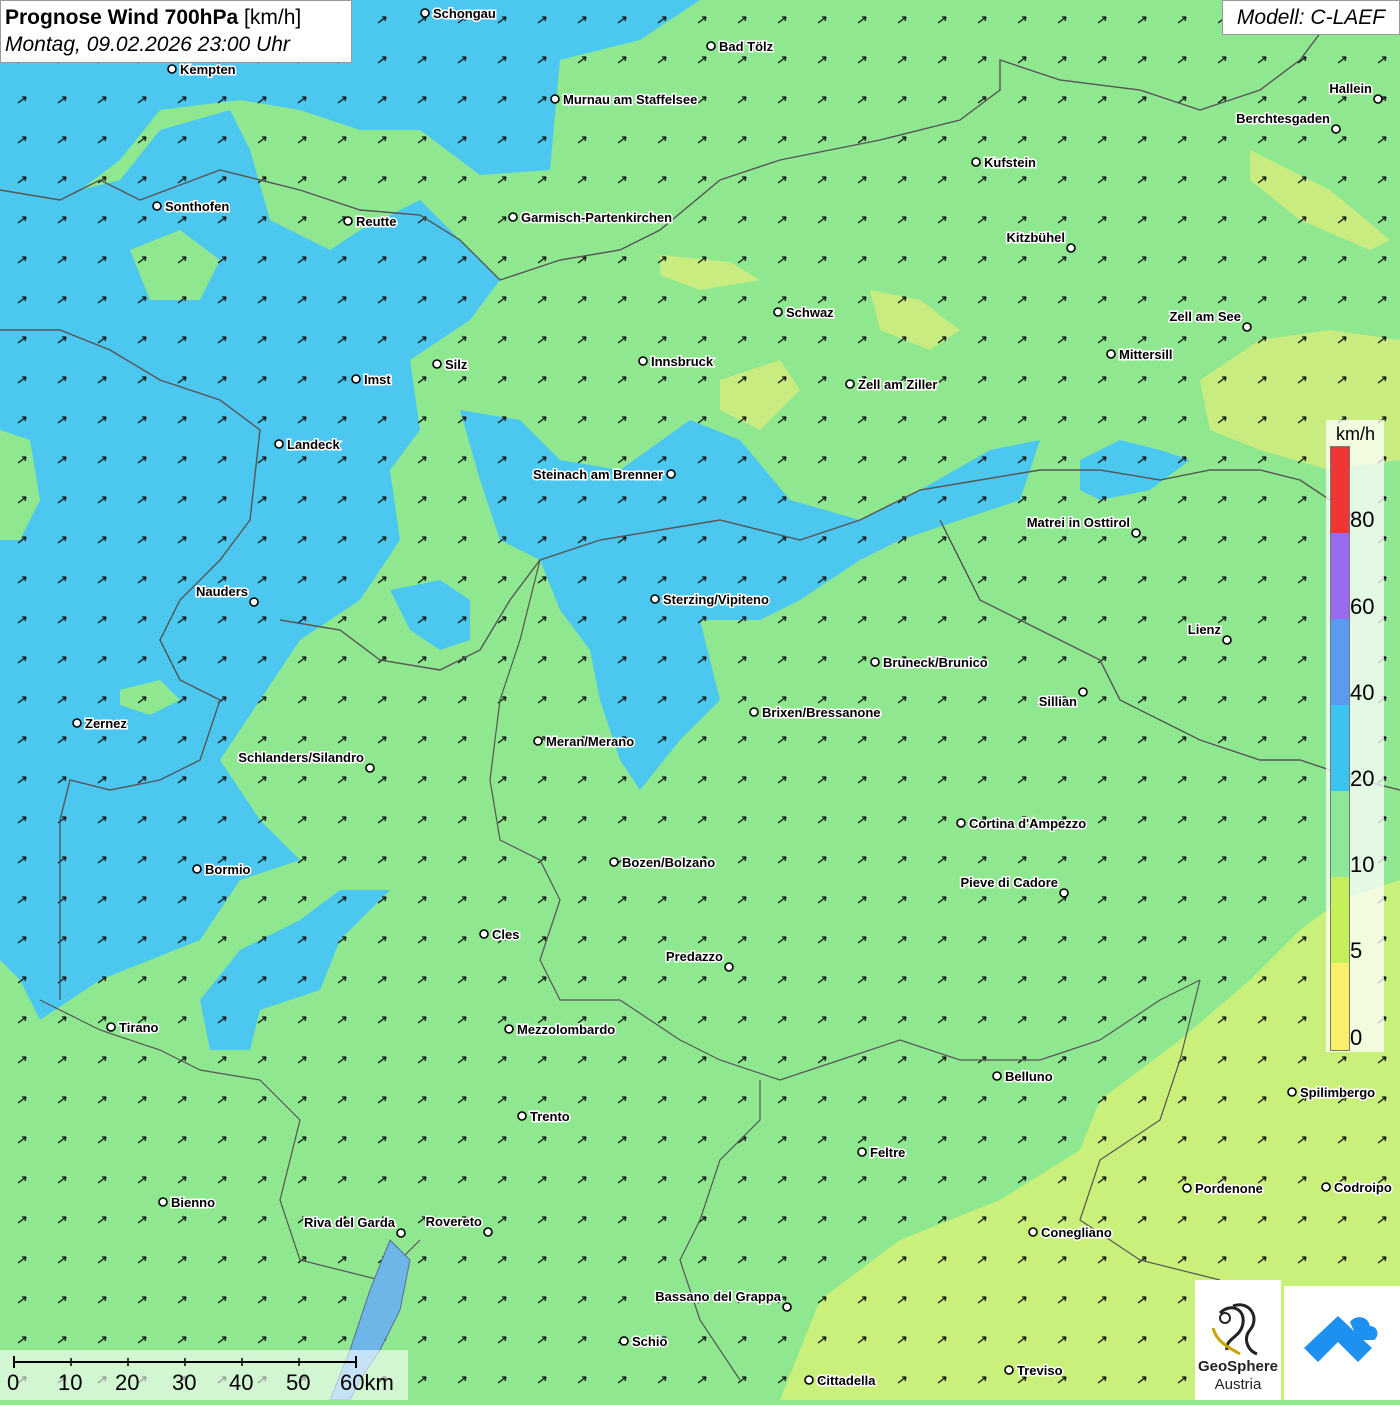 Image resolution: width=1400 pixels, height=1405 pixels. I want to click on model-label: Modell: C-LAEF, so click(1311, 17).